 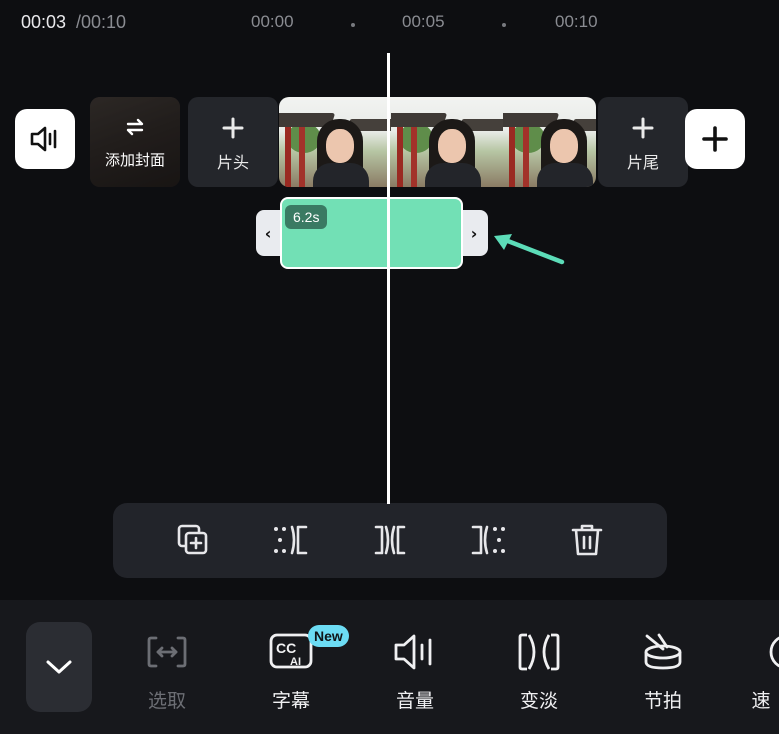 What do you see at coordinates (167, 652) in the screenshot?
I see `select-icon` at bounding box center [167, 652].